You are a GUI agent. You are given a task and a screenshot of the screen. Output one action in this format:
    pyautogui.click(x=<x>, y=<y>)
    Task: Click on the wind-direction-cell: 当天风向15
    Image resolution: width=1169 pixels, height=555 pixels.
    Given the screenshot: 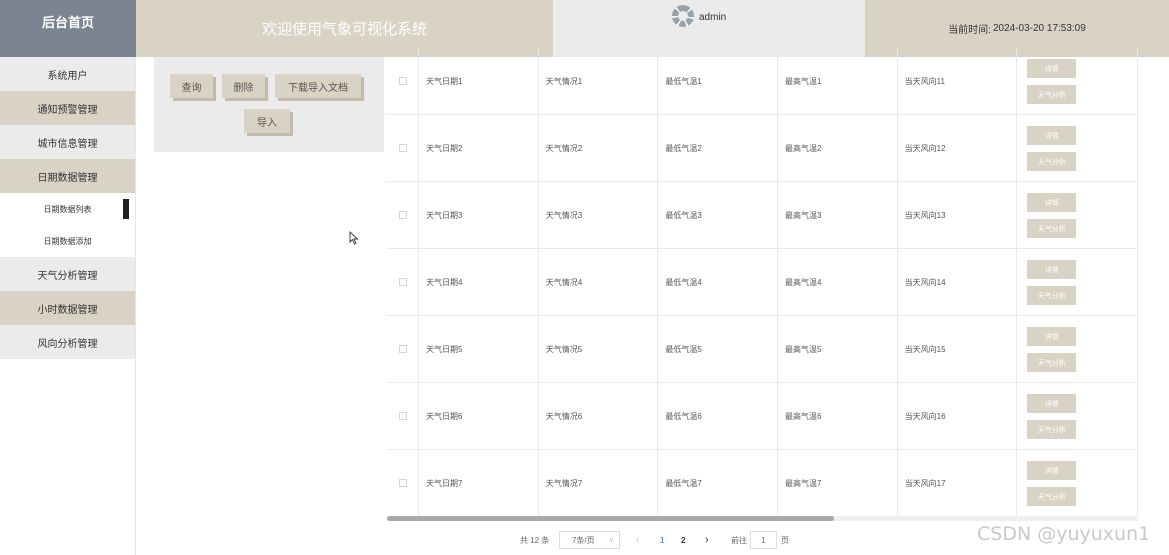 What is the action you would take?
    pyautogui.click(x=958, y=349)
    